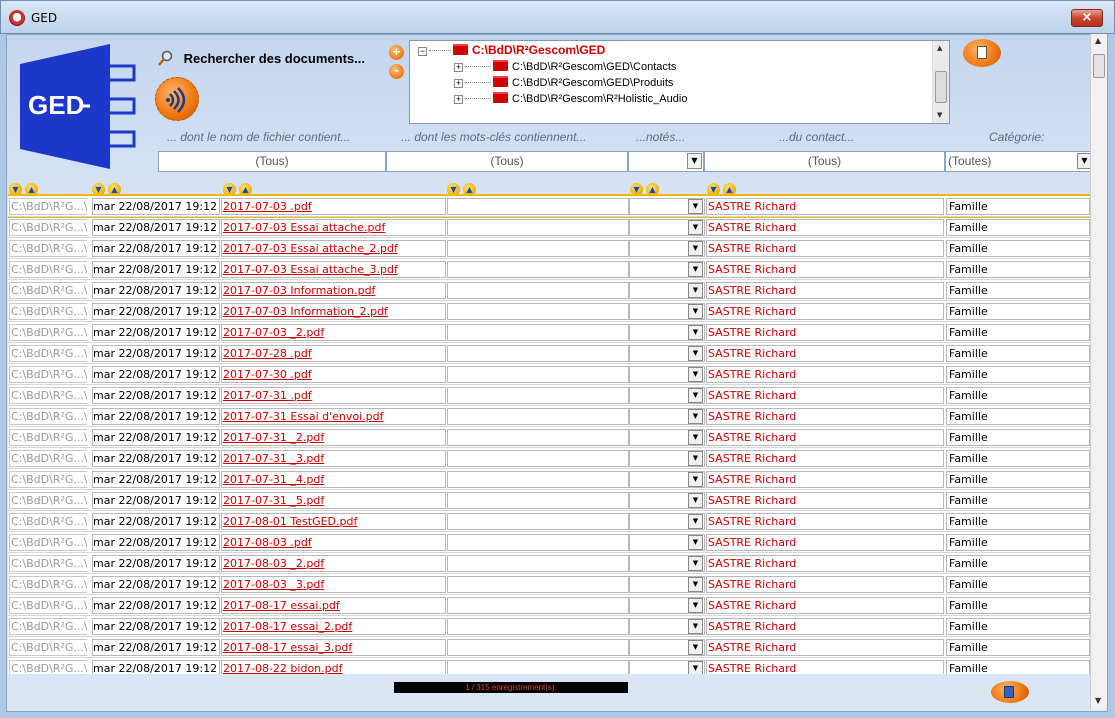  What do you see at coordinates (396, 52) in the screenshot?
I see `expand-all-button: +` at bounding box center [396, 52].